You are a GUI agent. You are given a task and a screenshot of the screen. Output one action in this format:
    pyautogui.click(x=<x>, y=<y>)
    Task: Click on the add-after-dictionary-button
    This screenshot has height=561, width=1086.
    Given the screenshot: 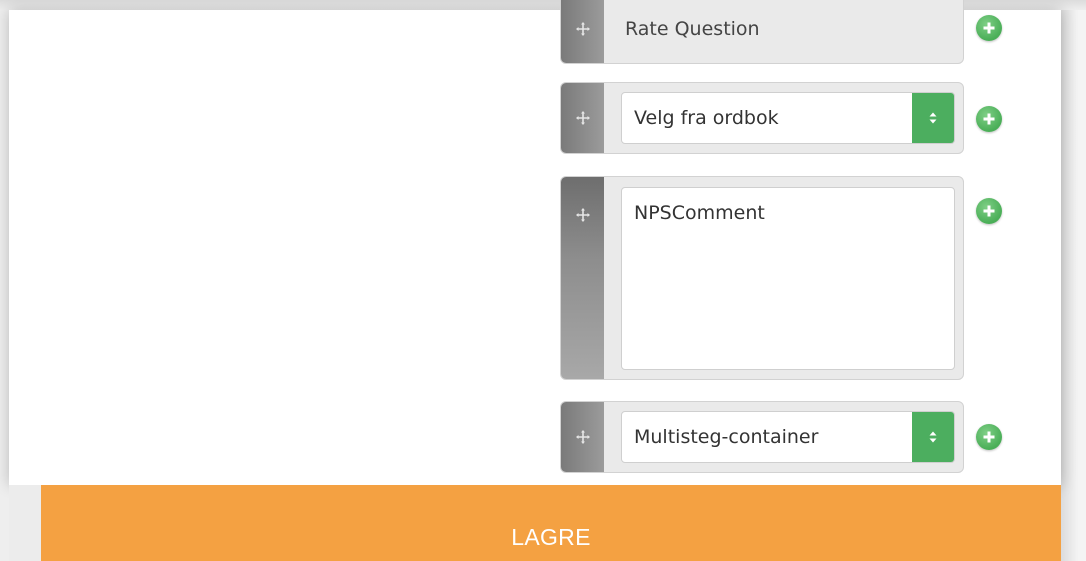 What is the action you would take?
    pyautogui.click(x=989, y=119)
    